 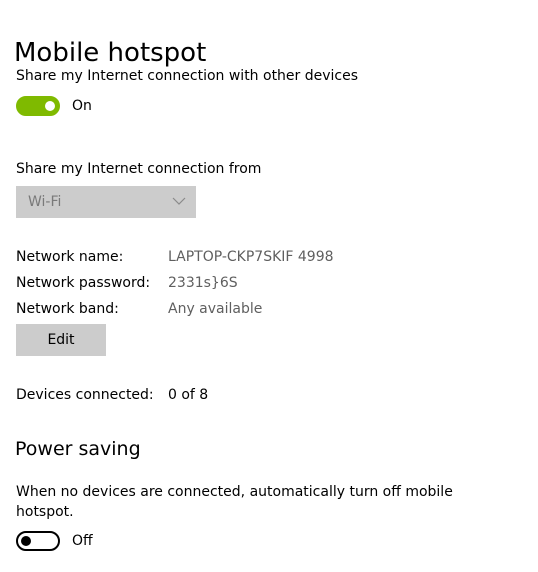 What do you see at coordinates (179, 201) in the screenshot?
I see `chevron-down-icon` at bounding box center [179, 201].